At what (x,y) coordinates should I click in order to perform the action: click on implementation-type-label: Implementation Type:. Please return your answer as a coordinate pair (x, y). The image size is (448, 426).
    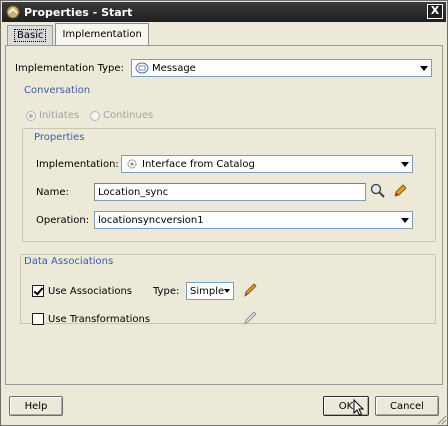
    Looking at the image, I should click on (69, 68).